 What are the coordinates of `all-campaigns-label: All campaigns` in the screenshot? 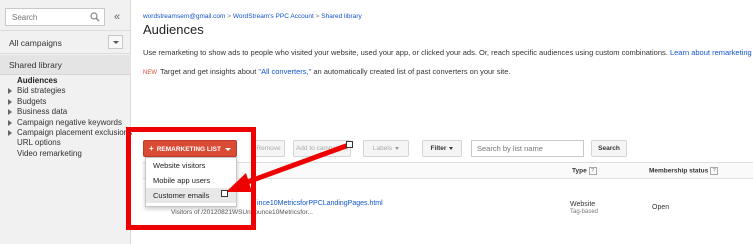 It's located at (35, 43).